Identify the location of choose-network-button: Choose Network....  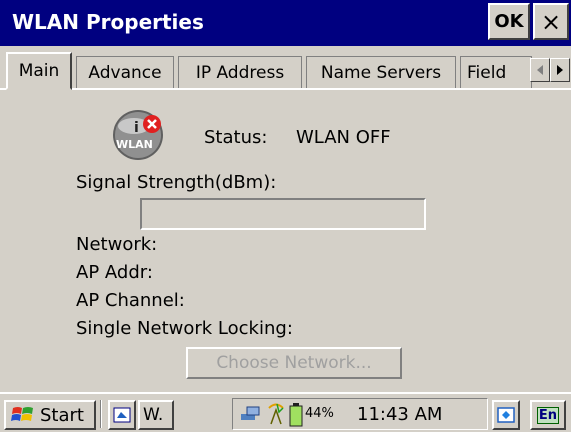
(294, 363).